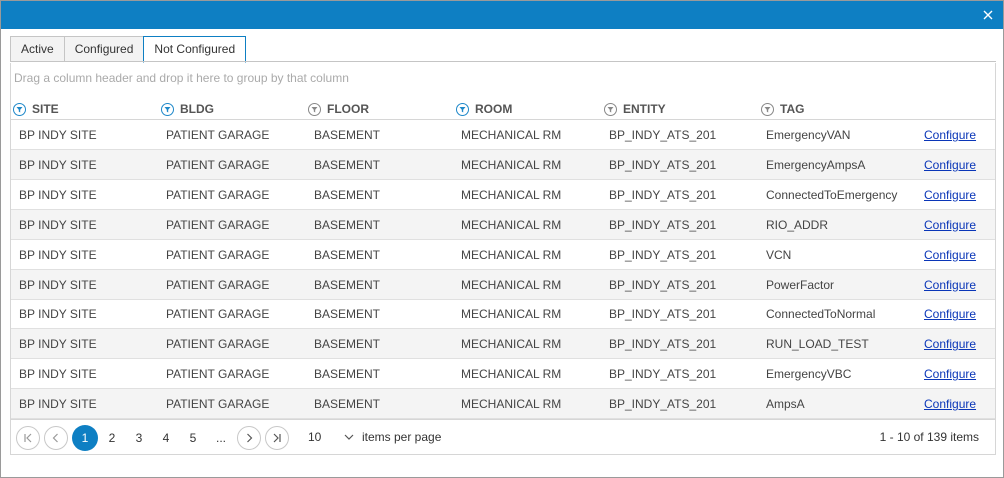 Image resolution: width=1004 pixels, height=478 pixels. Describe the element at coordinates (792, 109) in the screenshot. I see `column-label: TAG` at that location.